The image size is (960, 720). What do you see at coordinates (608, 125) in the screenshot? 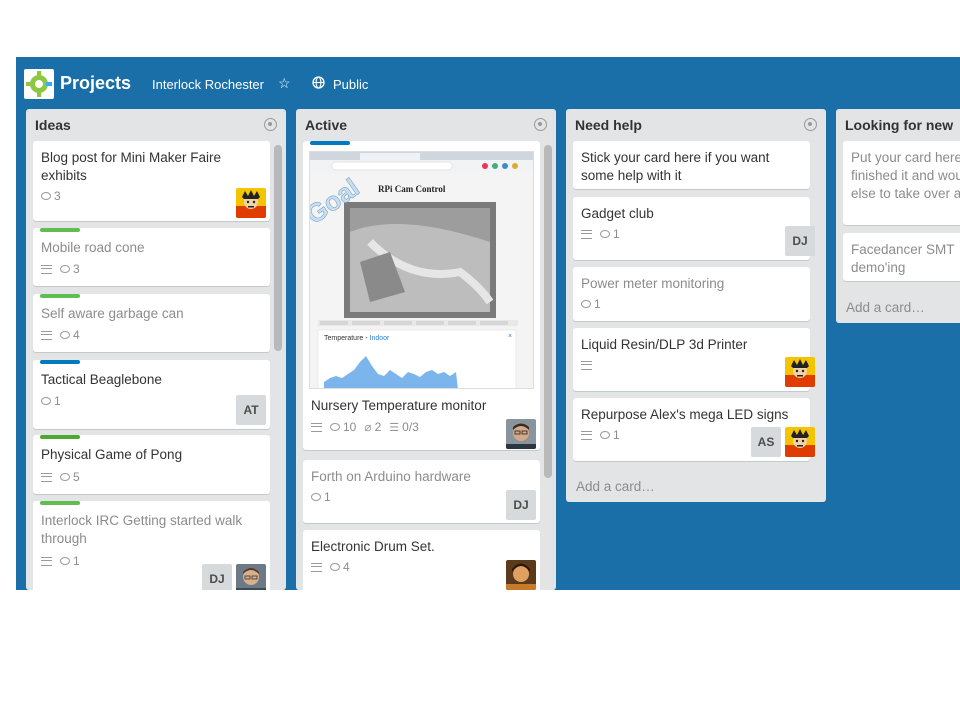
I see `list-title: Need help` at bounding box center [608, 125].